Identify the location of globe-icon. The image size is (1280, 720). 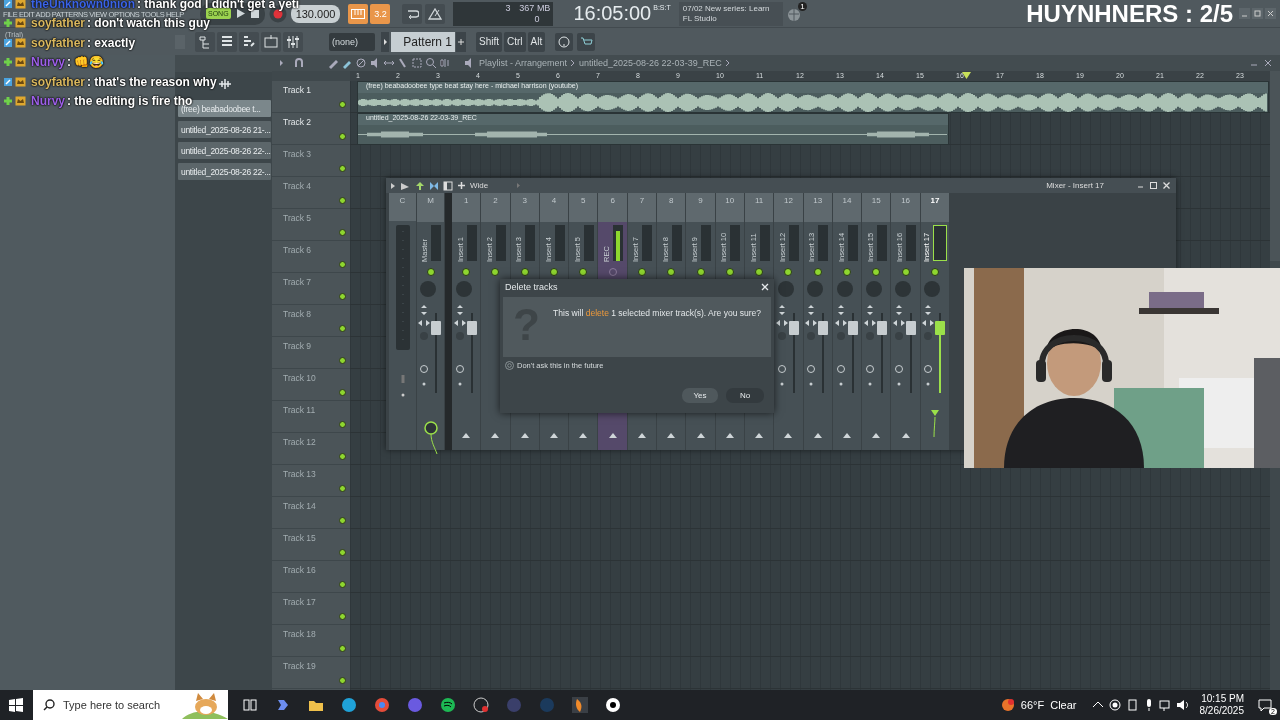
(793, 14).